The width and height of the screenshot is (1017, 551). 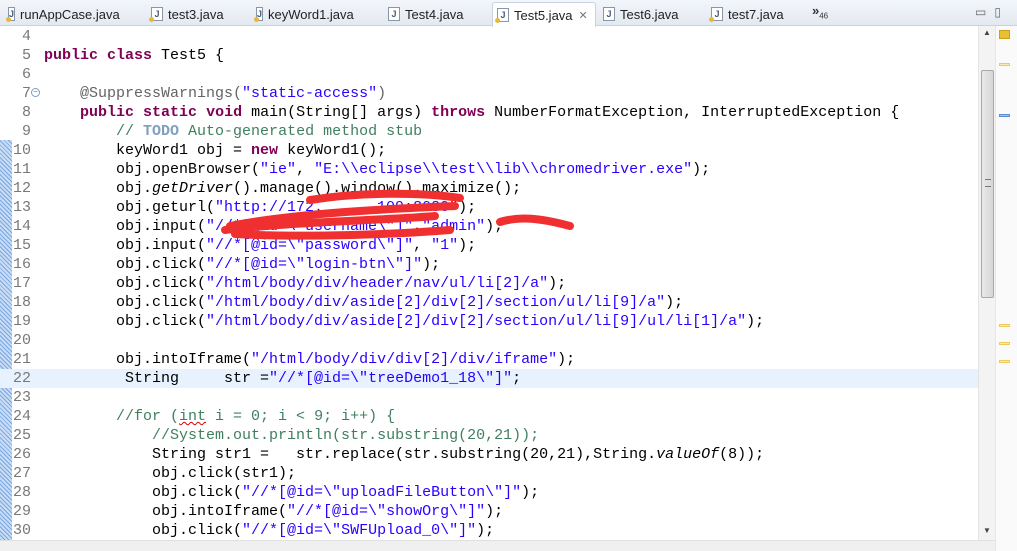 I want to click on code-line: 10 keyWord1 obj = new keyWord1();, so click(x=490, y=150).